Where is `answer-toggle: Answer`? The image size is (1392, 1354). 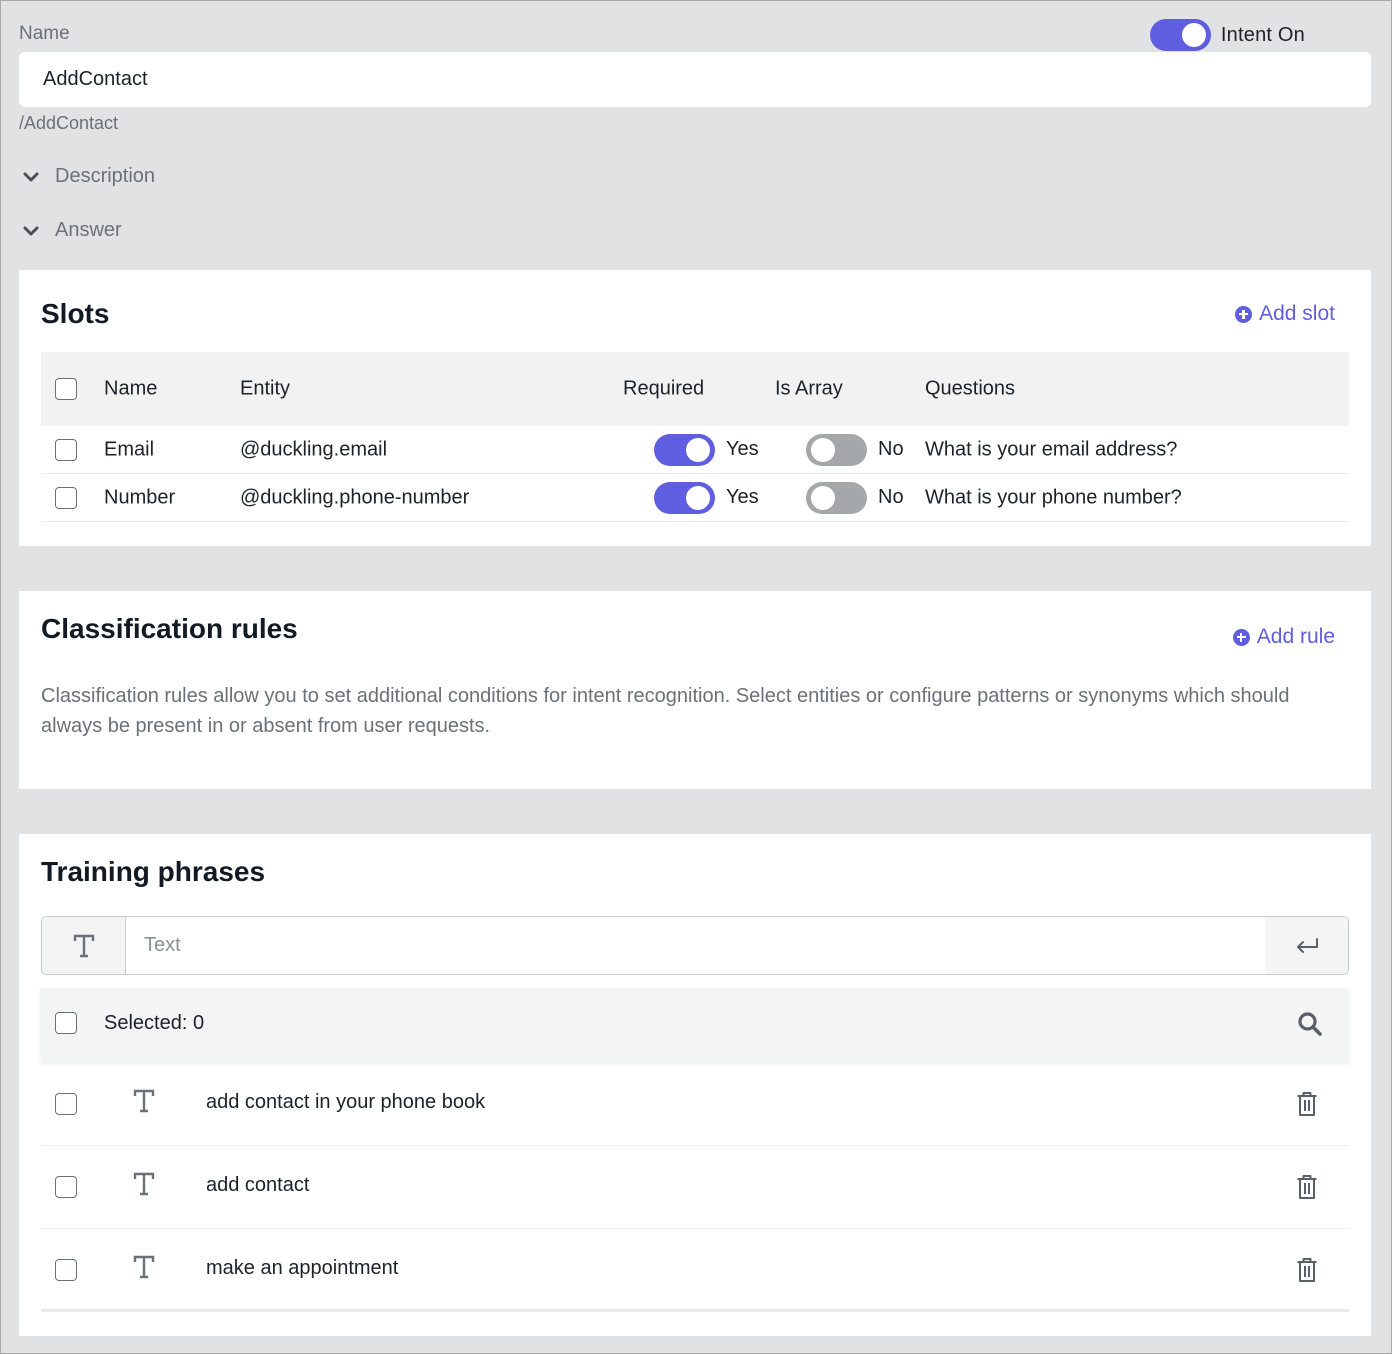
answer-toggle: Answer is located at coordinates (72, 230).